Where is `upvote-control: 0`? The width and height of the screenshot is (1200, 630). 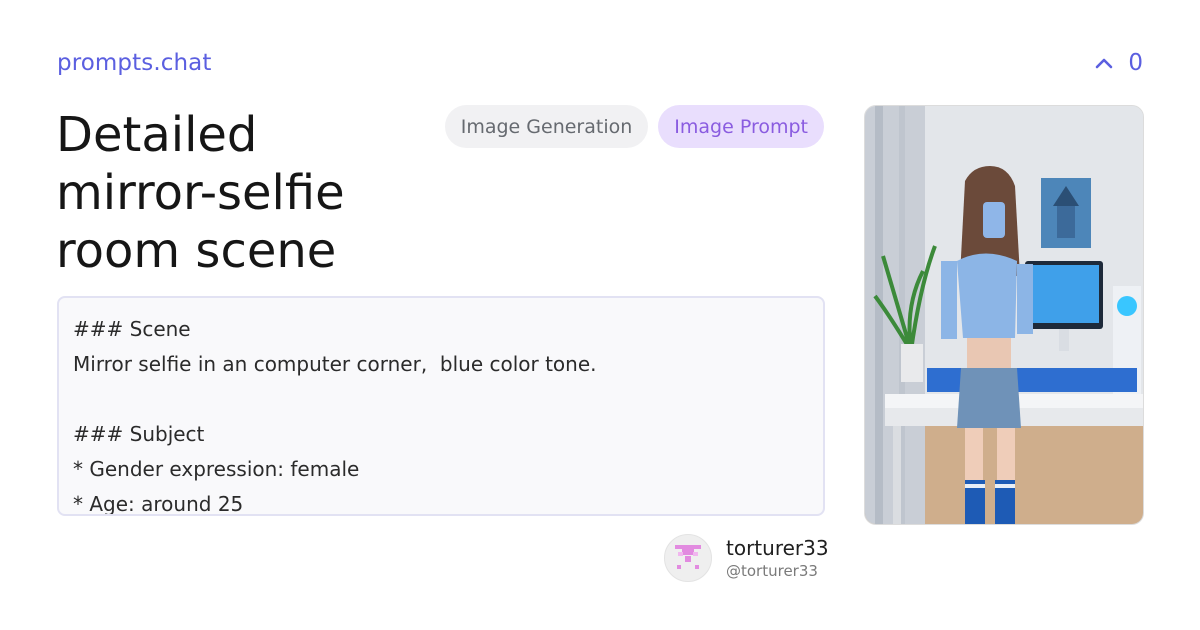 upvote-control: 0 is located at coordinates (1118, 63).